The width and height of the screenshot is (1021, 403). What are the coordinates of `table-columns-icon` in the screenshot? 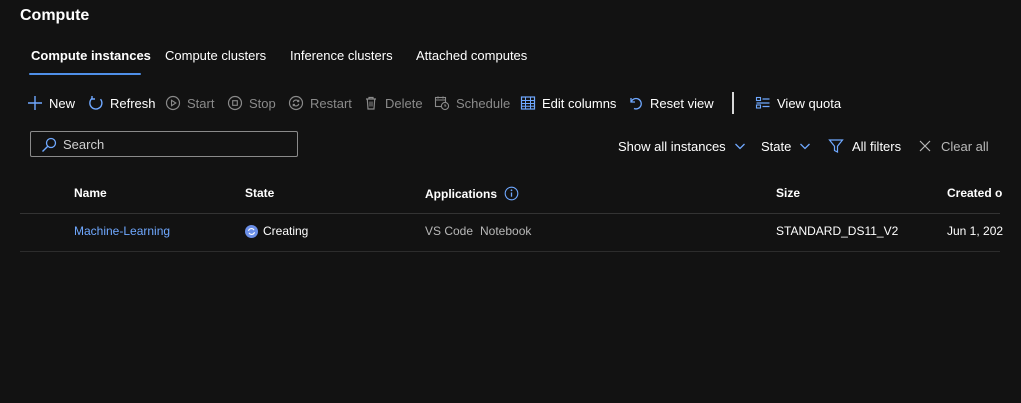 It's located at (528, 103).